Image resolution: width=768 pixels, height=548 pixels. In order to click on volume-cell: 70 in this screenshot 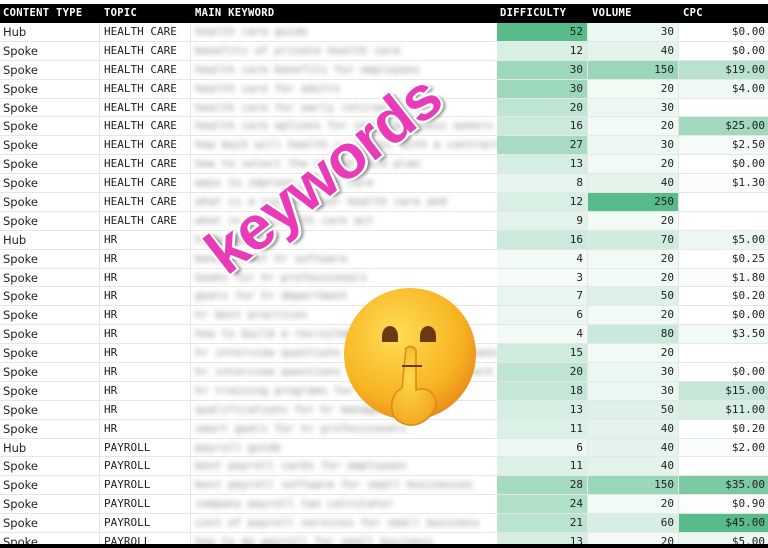, I will do `click(633, 239)`.